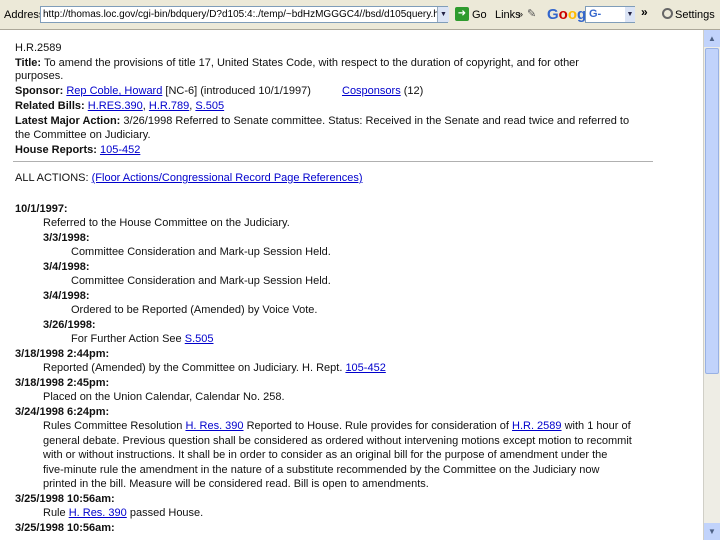  I want to click on go-button: Go, so click(479, 15).